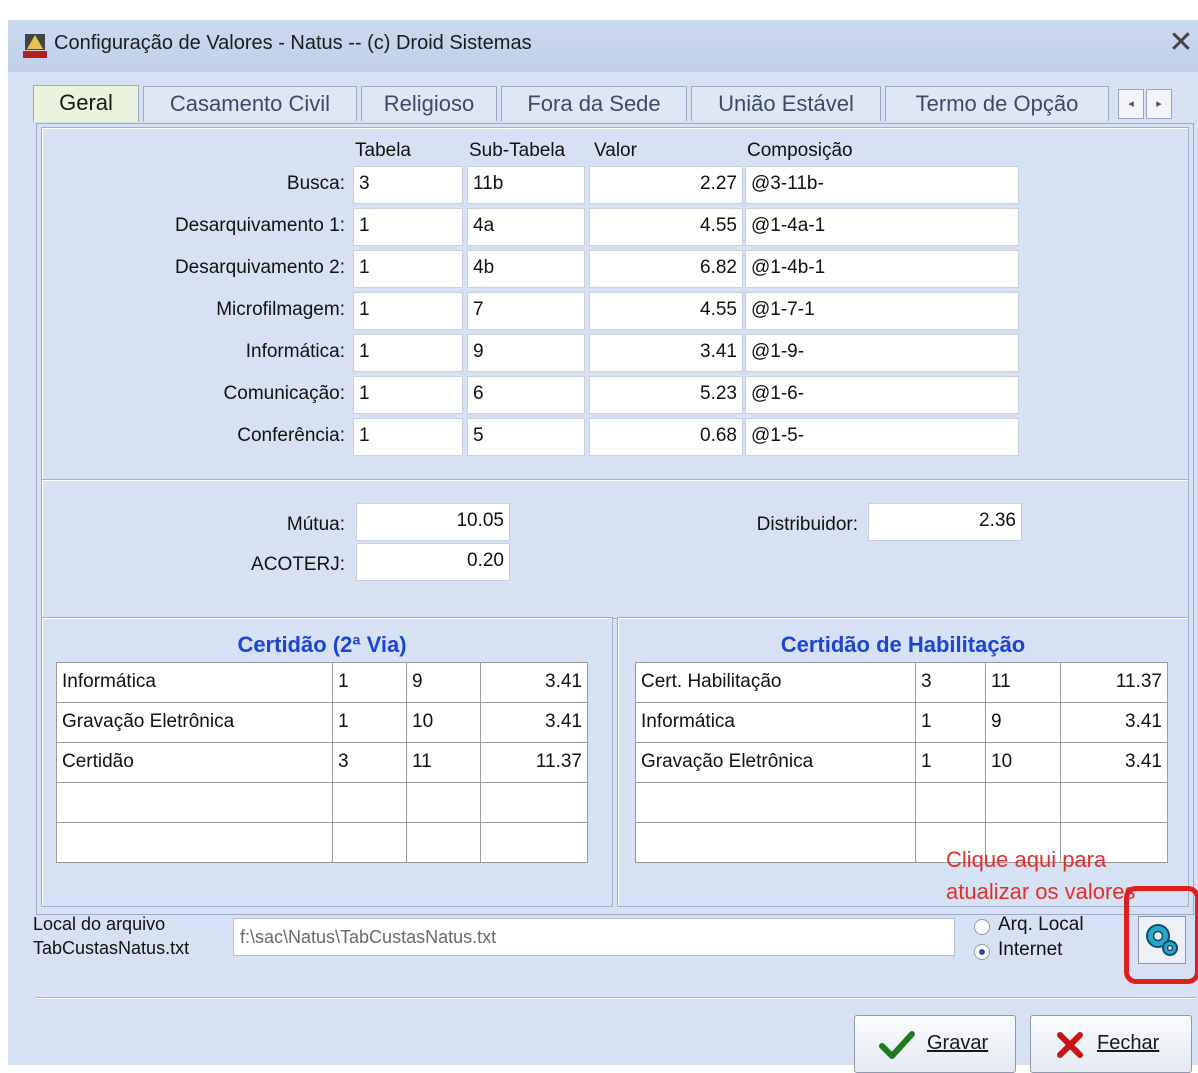 This screenshot has width=1198, height=1073. I want to click on fee-label: Busca:, so click(315, 183).